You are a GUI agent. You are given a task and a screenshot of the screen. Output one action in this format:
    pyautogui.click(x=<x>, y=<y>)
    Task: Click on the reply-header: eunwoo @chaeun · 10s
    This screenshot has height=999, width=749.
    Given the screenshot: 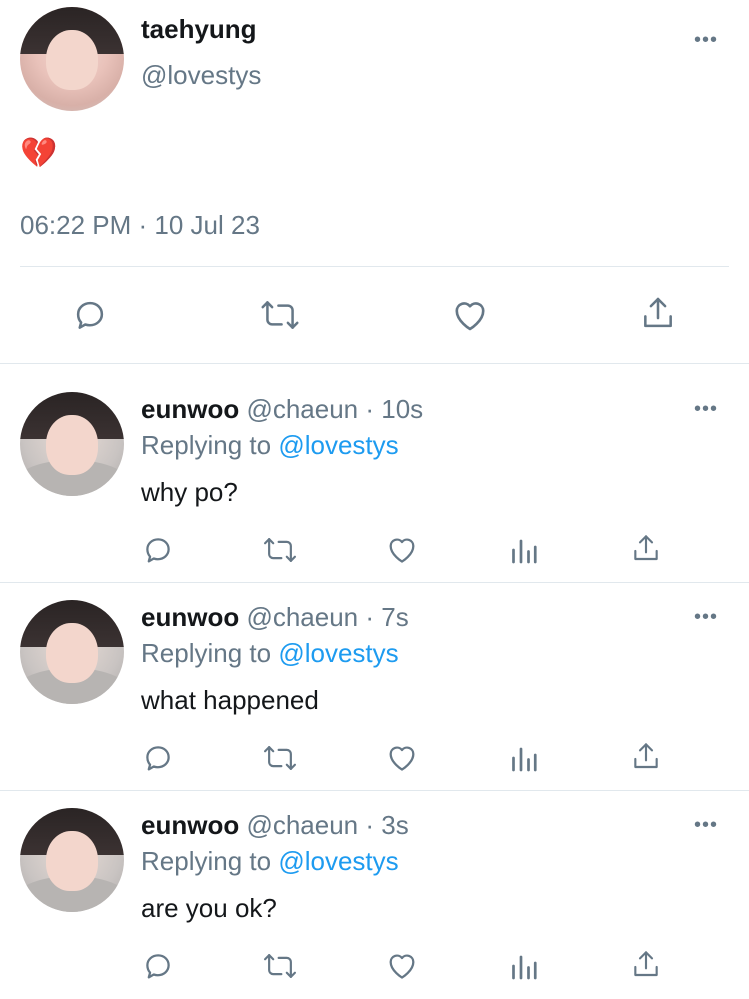 What is the action you would take?
    pyautogui.click(x=282, y=409)
    